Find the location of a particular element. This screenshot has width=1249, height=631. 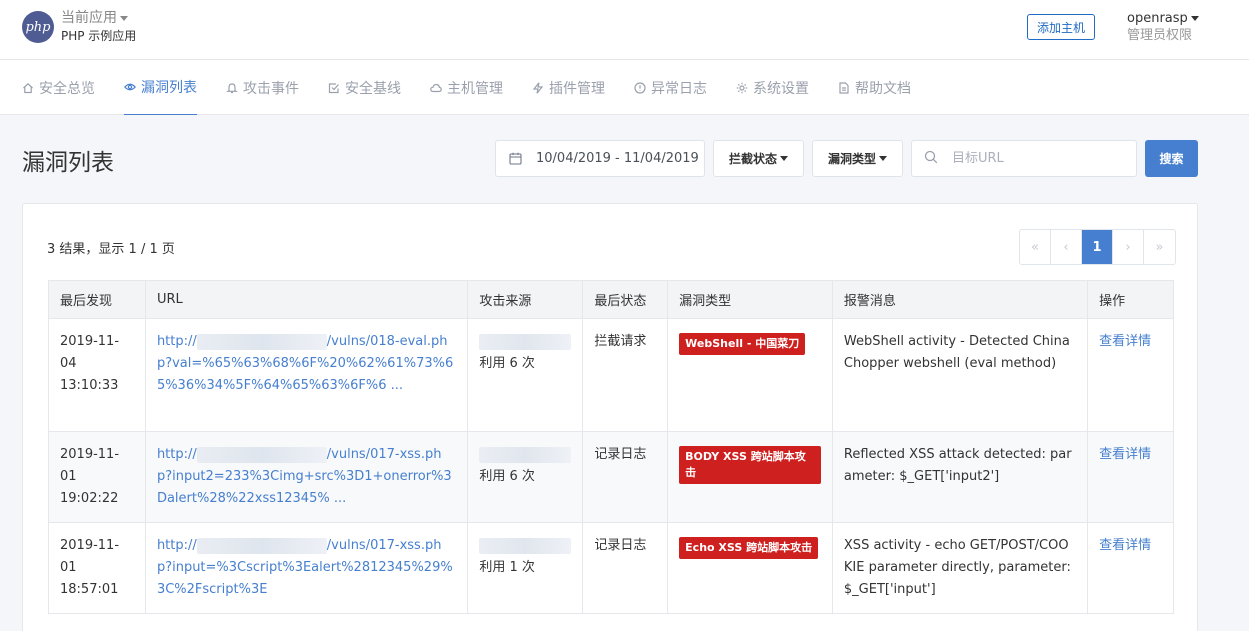

pagination: « ‹ 1 › » is located at coordinates (1097, 247).